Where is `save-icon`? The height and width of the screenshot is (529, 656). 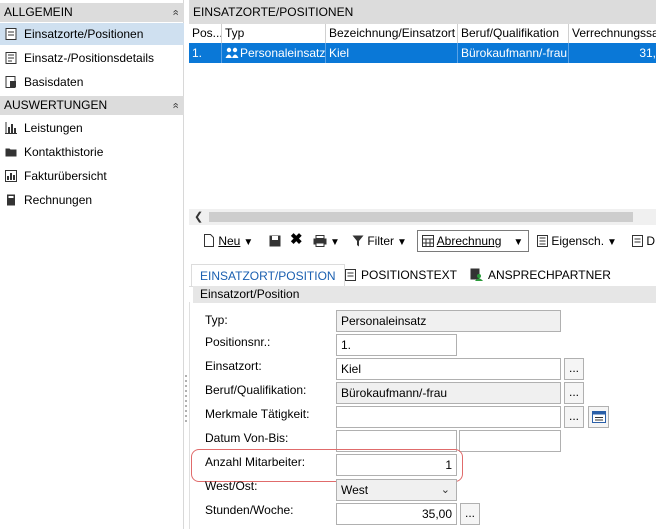 save-icon is located at coordinates (275, 241).